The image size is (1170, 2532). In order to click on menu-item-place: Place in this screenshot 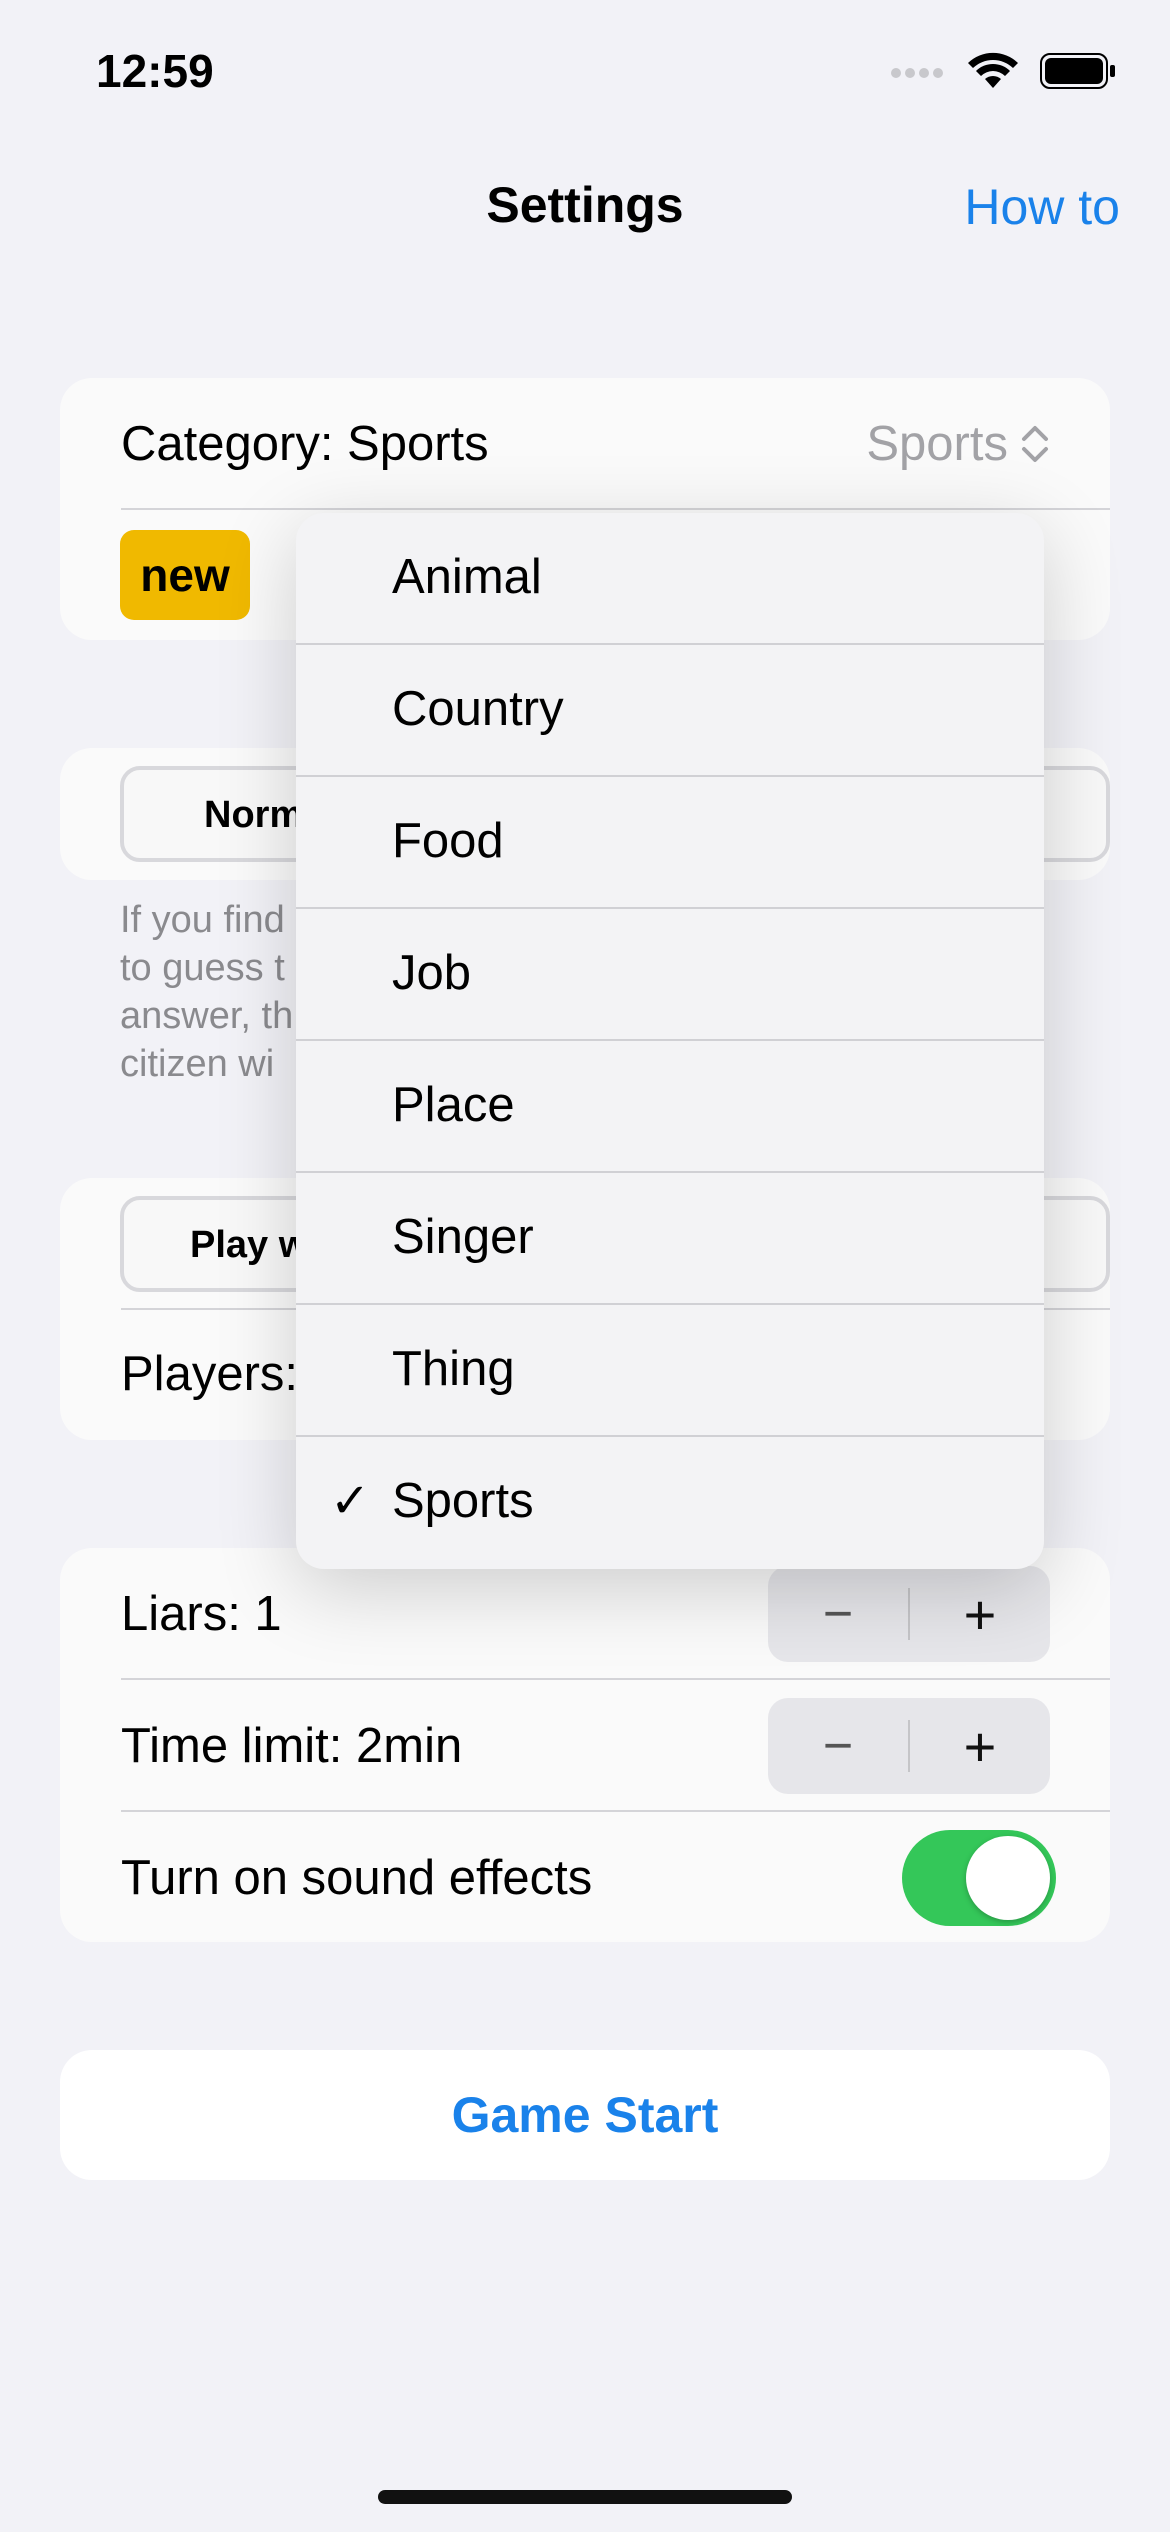, I will do `click(670, 1107)`.